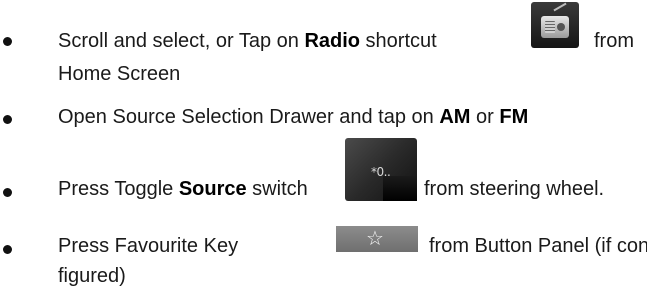 The image size is (647, 291). What do you see at coordinates (514, 117) in the screenshot?
I see `fm-keyword: FM` at bounding box center [514, 117].